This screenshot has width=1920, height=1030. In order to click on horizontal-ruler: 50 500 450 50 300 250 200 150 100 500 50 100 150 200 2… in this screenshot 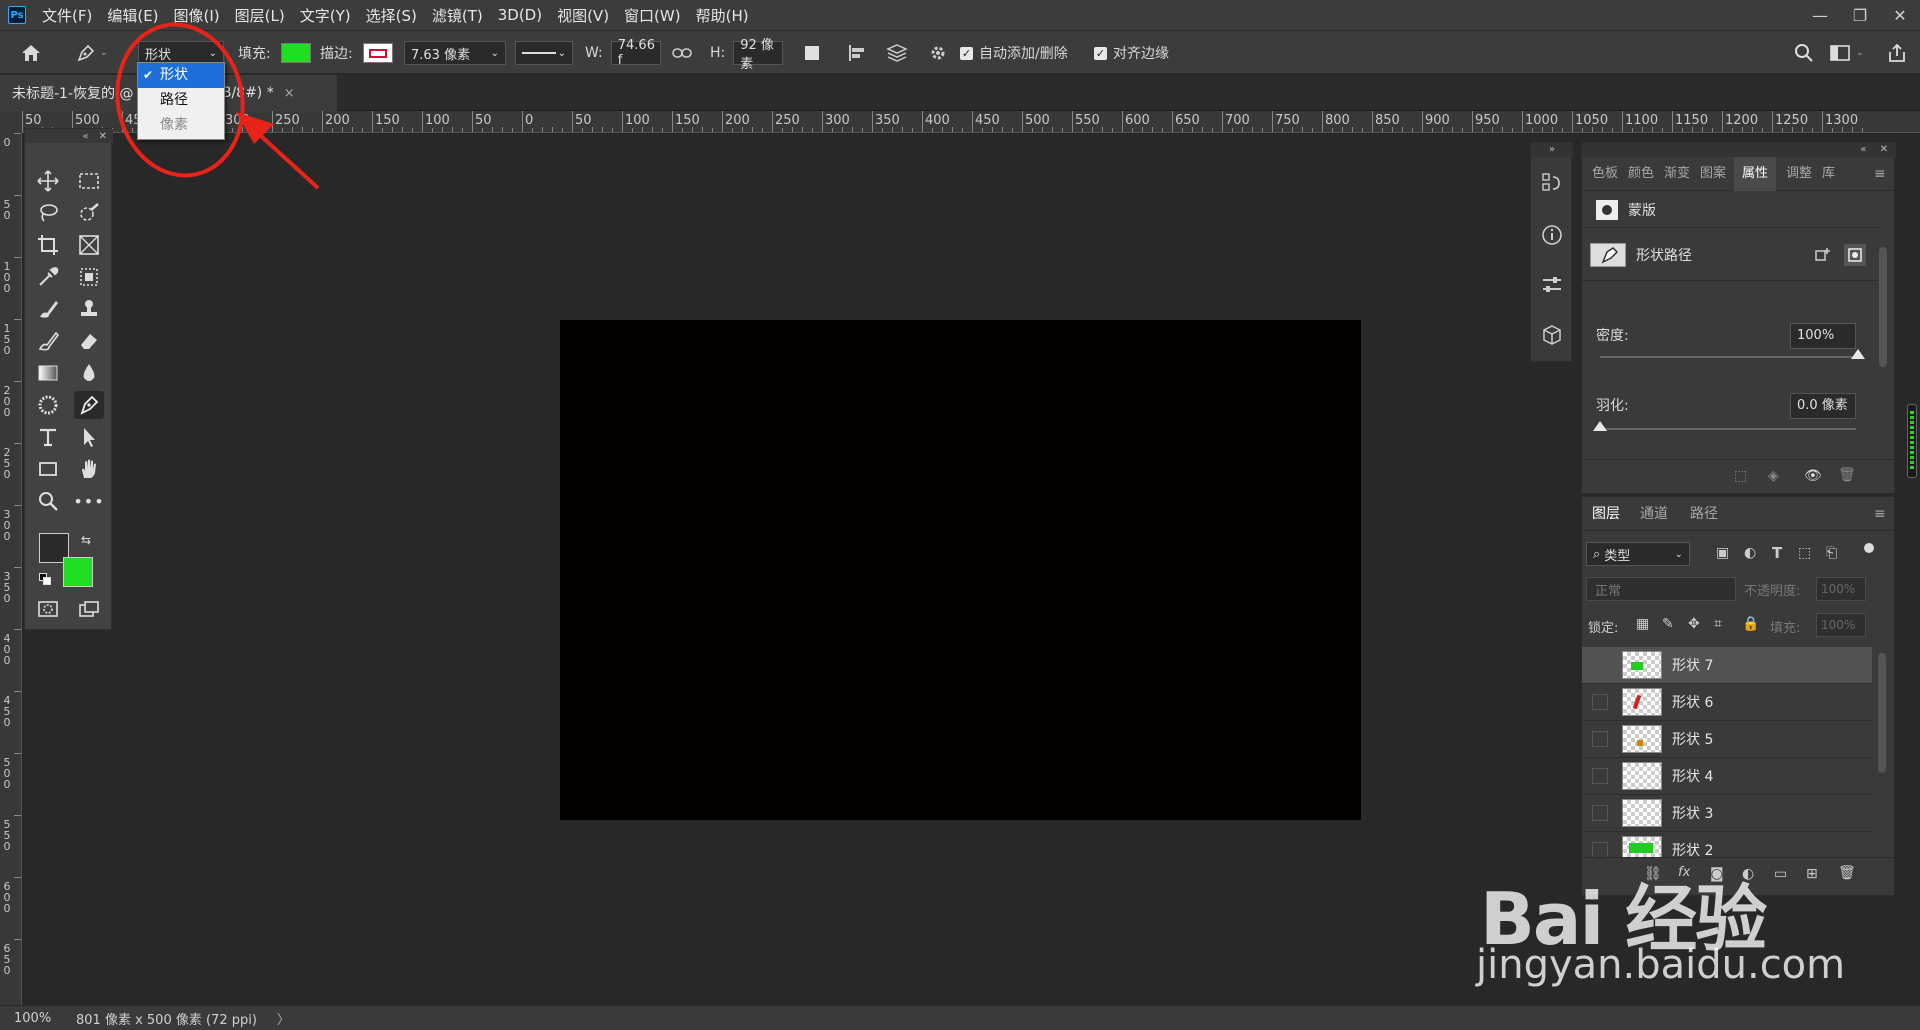, I will do `click(971, 122)`.